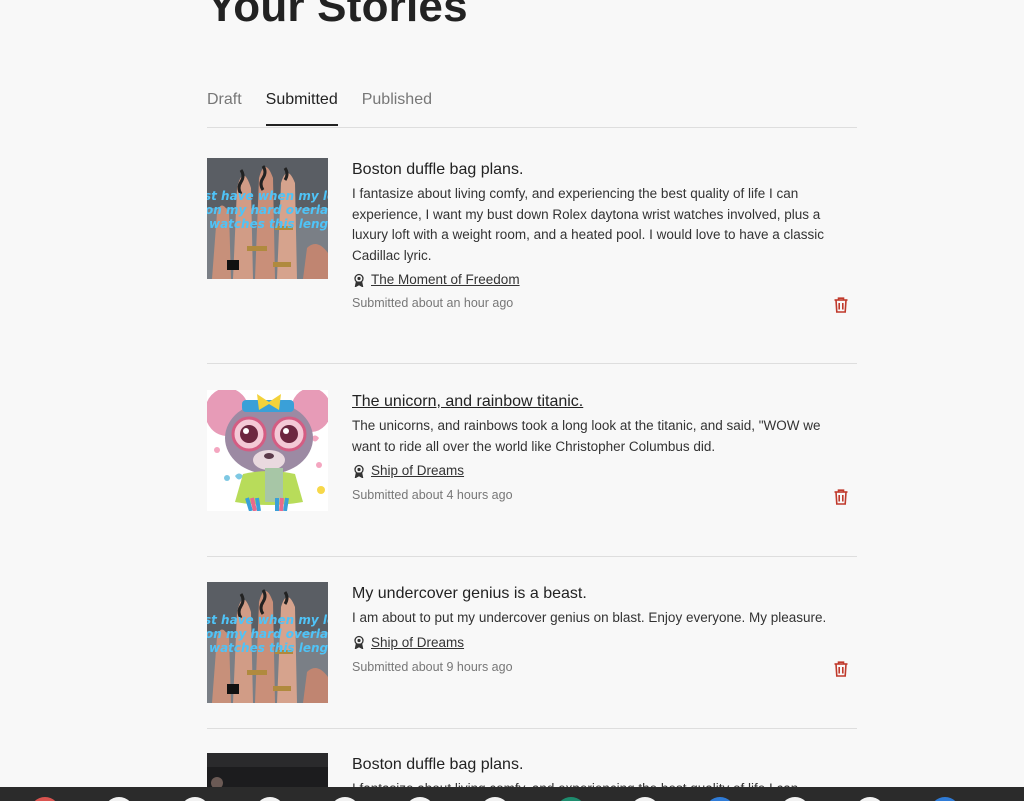  Describe the element at coordinates (337, 15) in the screenshot. I see `page-title: Your Stories` at that location.